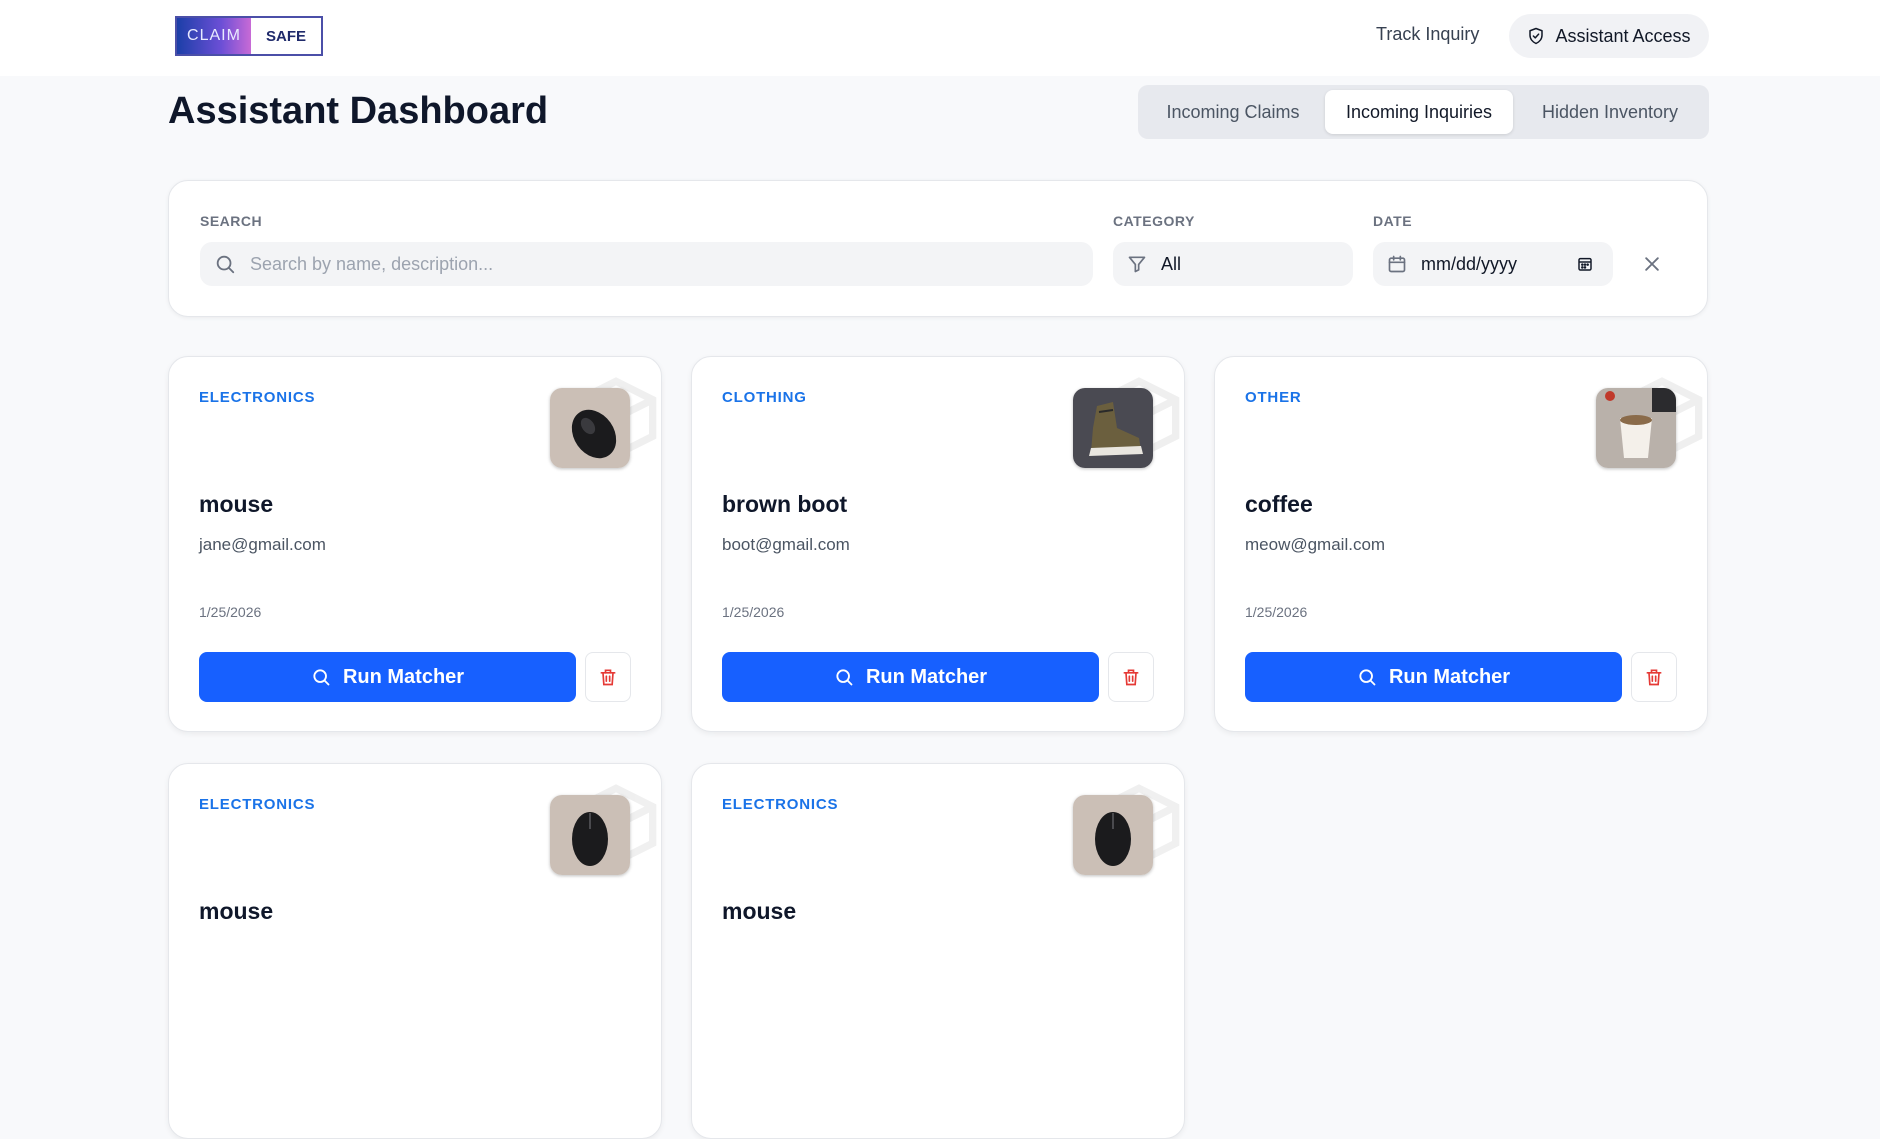 This screenshot has height=1139, width=1880. I want to click on logo-safe-text: SAFE, so click(286, 36).